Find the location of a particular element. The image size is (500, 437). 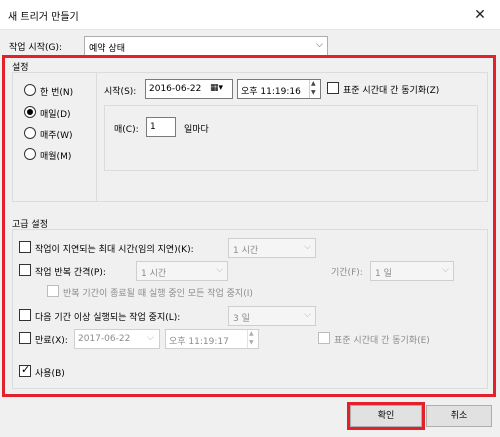

settings-divider is located at coordinates (96, 137).